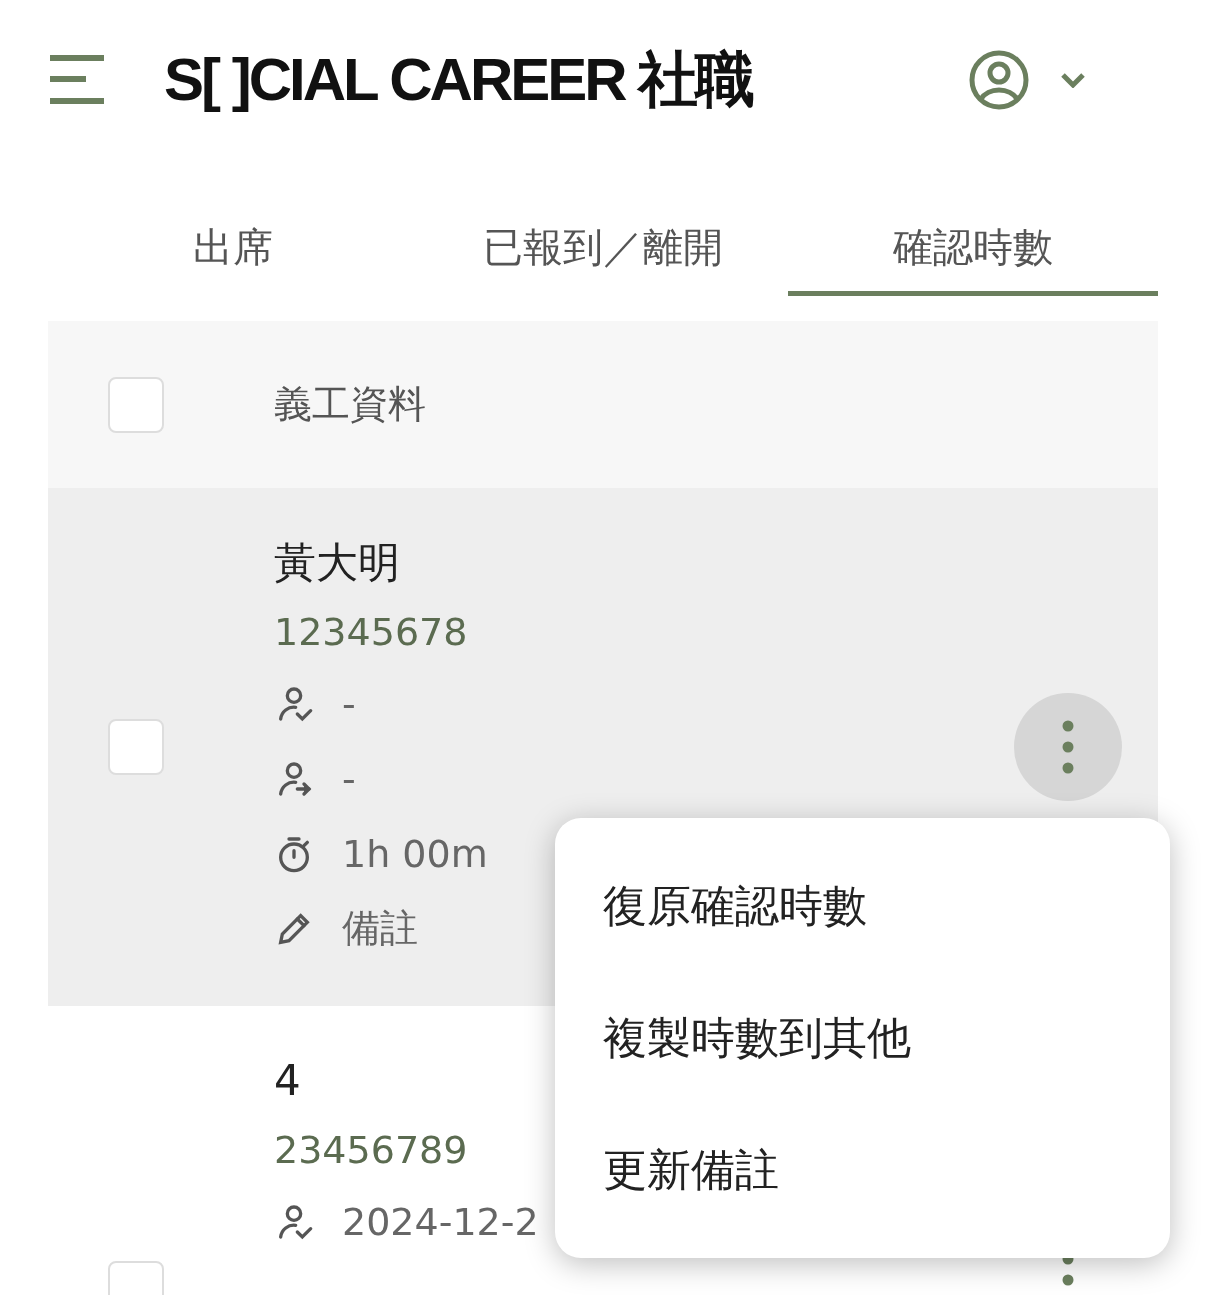 The image size is (1206, 1295). I want to click on detail-text: 2024-12-2, so click(440, 1221).